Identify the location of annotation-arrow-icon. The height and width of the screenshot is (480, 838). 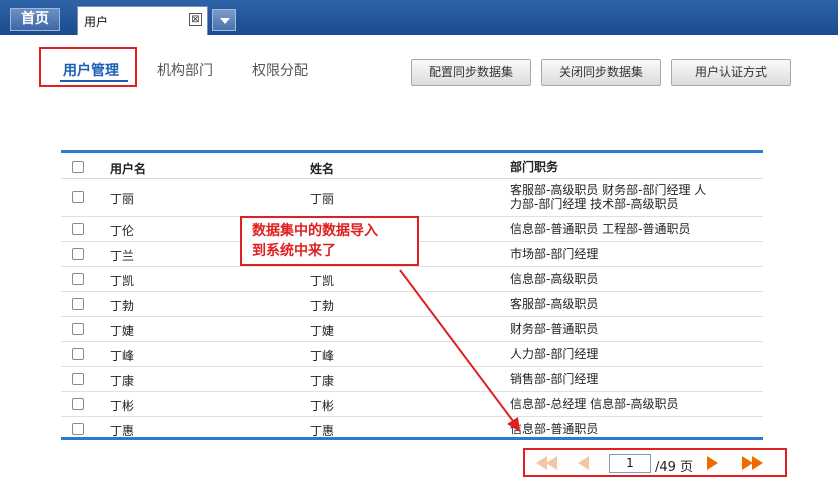
(459, 350).